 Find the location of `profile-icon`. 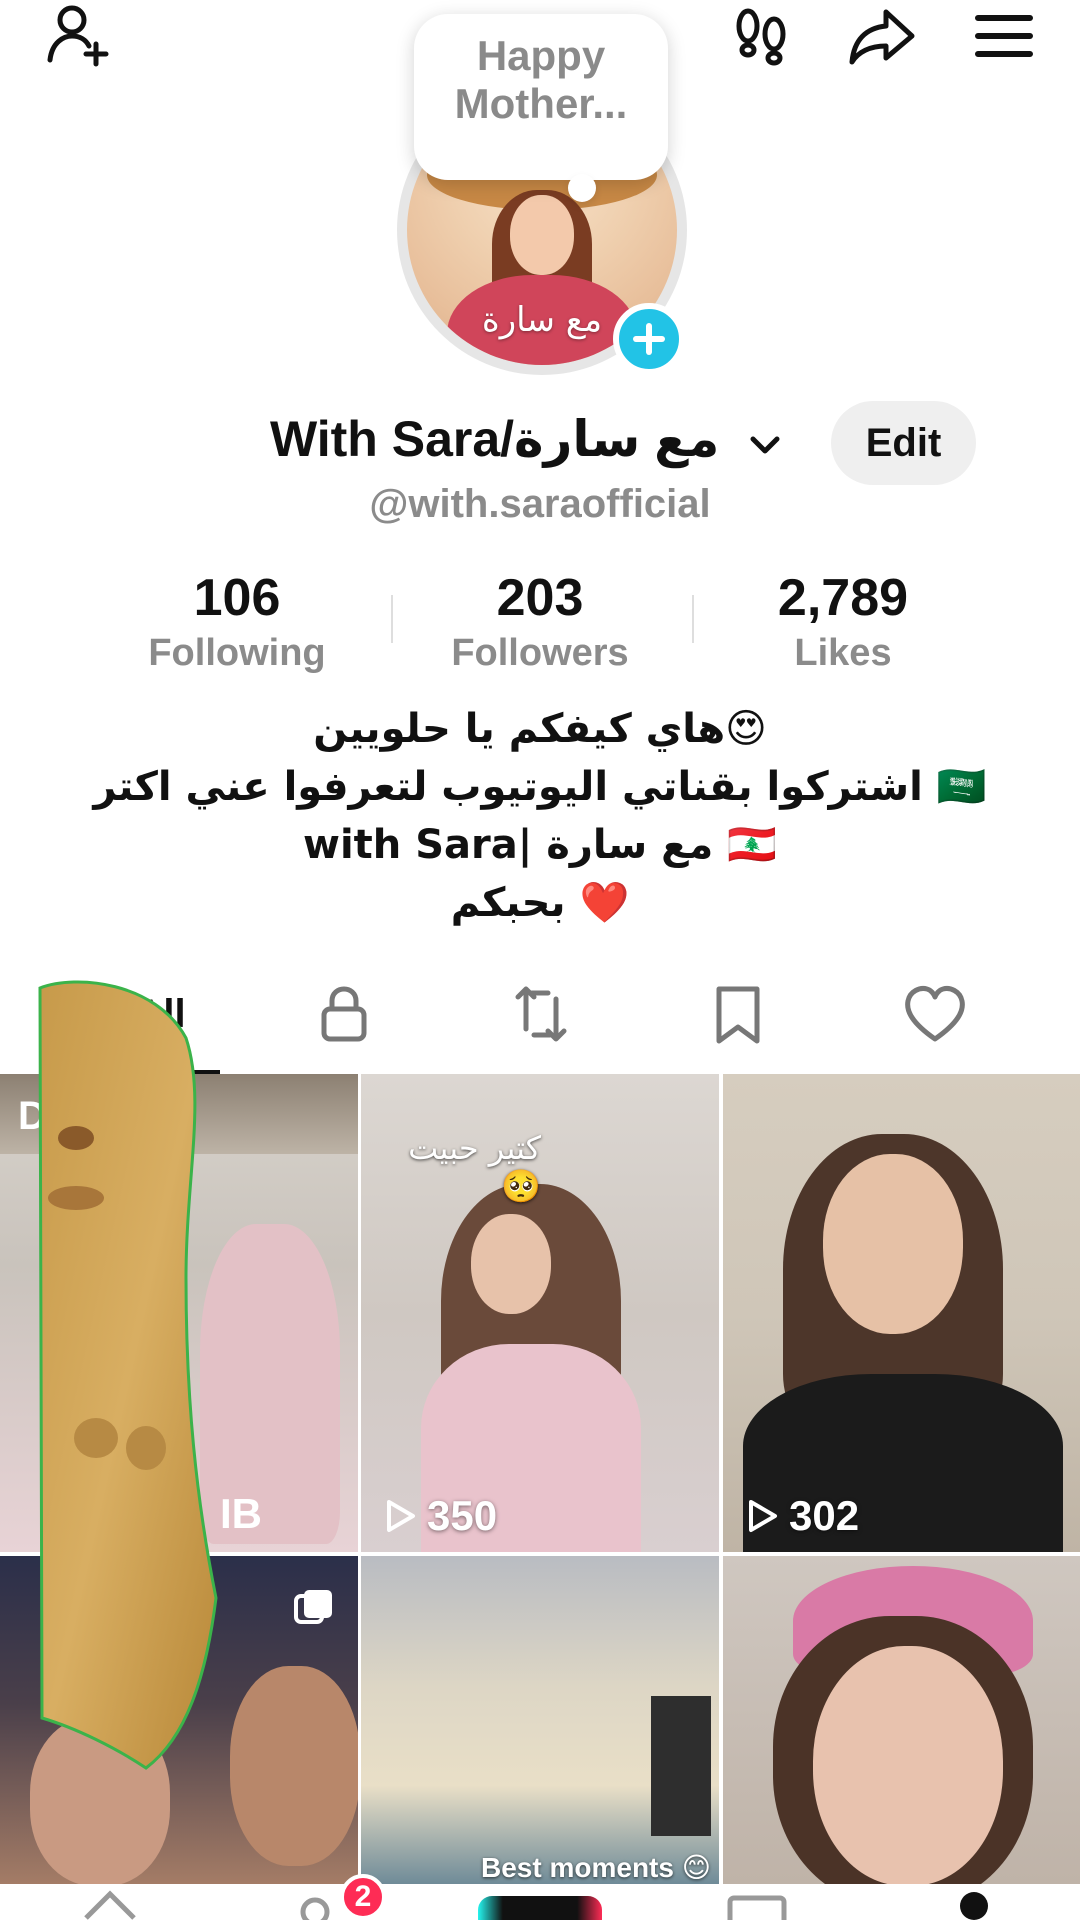

profile-icon is located at coordinates (974, 1902).